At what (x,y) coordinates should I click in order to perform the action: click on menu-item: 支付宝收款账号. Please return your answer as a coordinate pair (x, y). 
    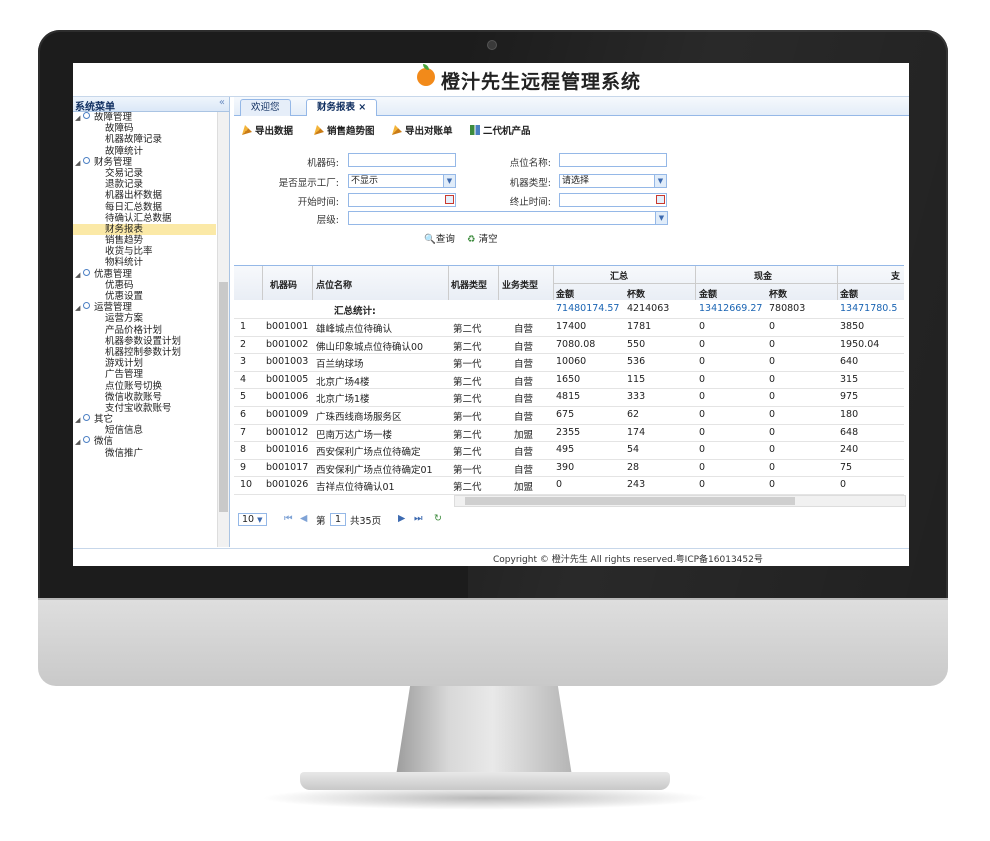
    Looking at the image, I should click on (144, 408).